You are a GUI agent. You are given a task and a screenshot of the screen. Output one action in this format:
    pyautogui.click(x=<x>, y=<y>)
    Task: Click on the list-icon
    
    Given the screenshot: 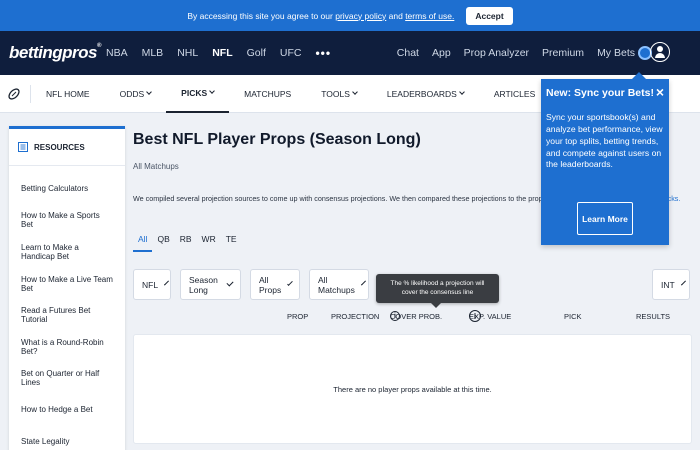 What is the action you would take?
    pyautogui.click(x=23, y=147)
    